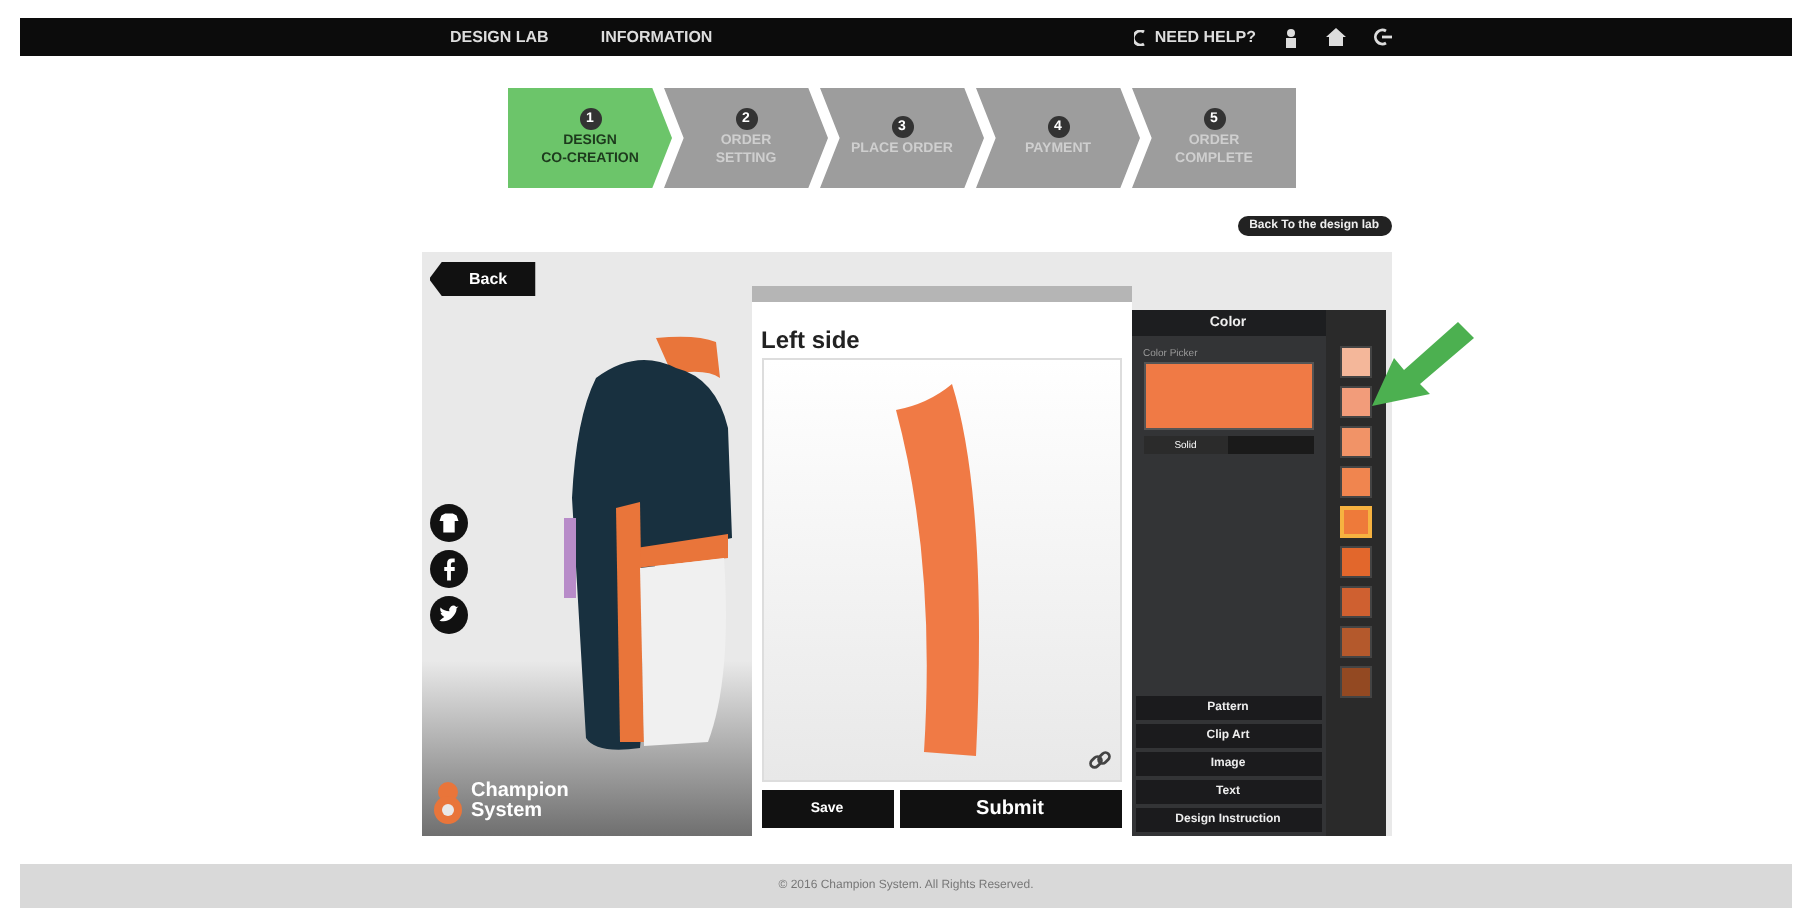 The height and width of the screenshot is (908, 1812). What do you see at coordinates (1383, 37) in the screenshot?
I see `logout-icon` at bounding box center [1383, 37].